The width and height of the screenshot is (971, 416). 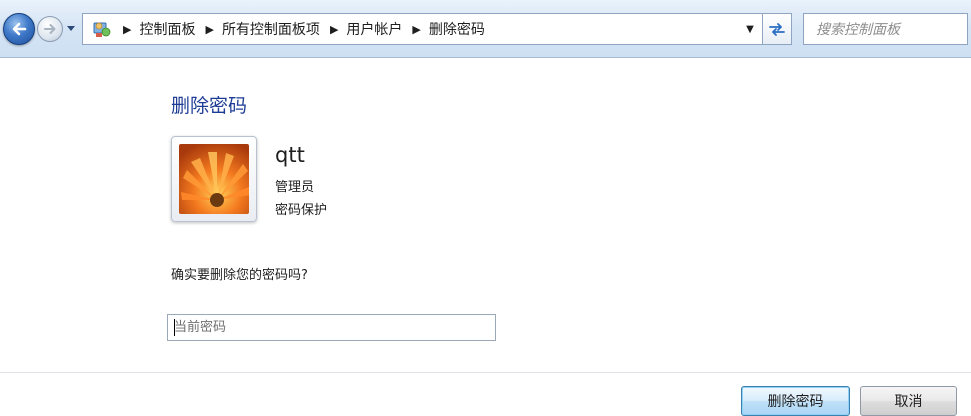 I want to click on confirm-question: 确实要删除您的密码吗?, so click(x=239, y=275).